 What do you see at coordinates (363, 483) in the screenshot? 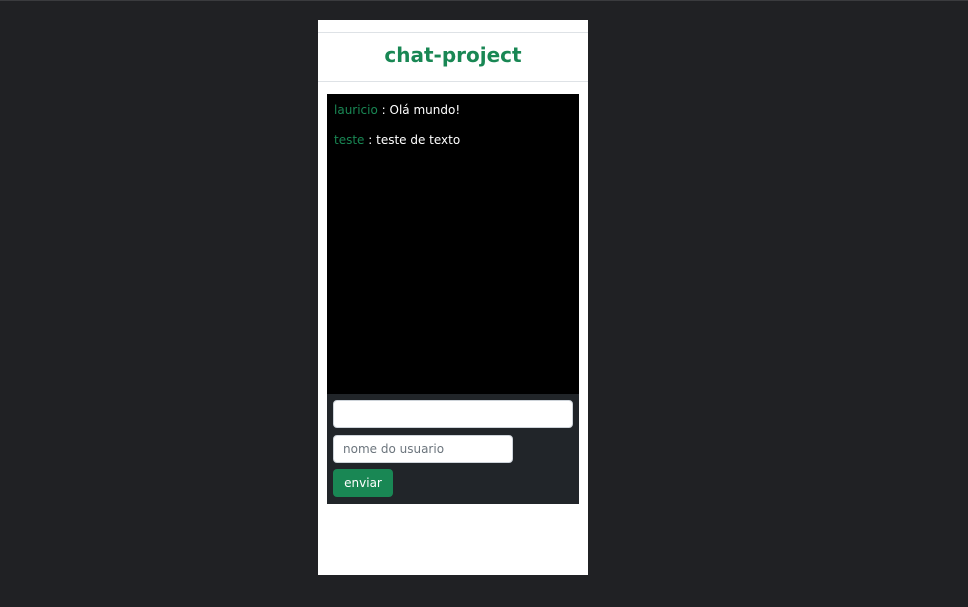
I see `send-button: enviar` at bounding box center [363, 483].